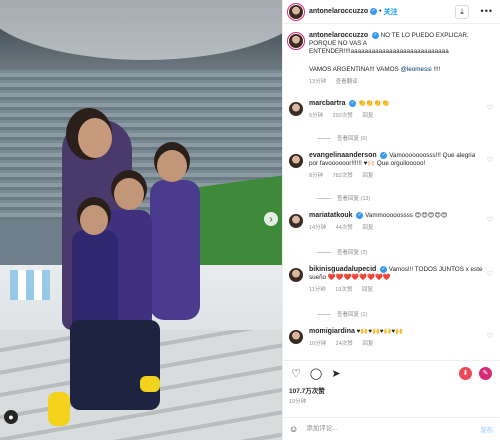 The width and height of the screenshot is (500, 440). What do you see at coordinates (406, 216) in the screenshot?
I see `comment-text: Vammooooossss 😍😍😍😍😍` at bounding box center [406, 216].